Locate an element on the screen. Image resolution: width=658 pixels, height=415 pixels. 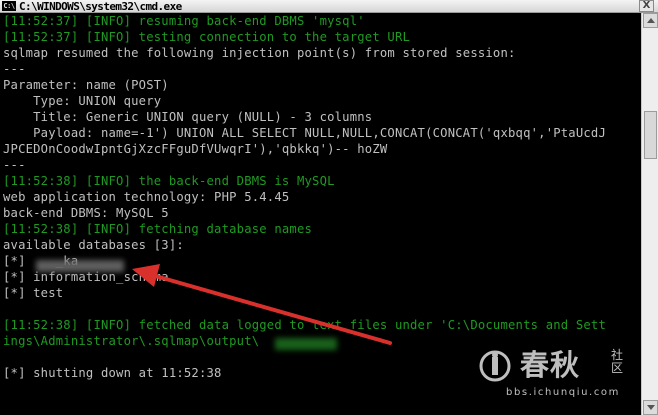
window-titlebar: C:\ C:\WINDOWS\system32\cmd.exe X is located at coordinates (329, 6).